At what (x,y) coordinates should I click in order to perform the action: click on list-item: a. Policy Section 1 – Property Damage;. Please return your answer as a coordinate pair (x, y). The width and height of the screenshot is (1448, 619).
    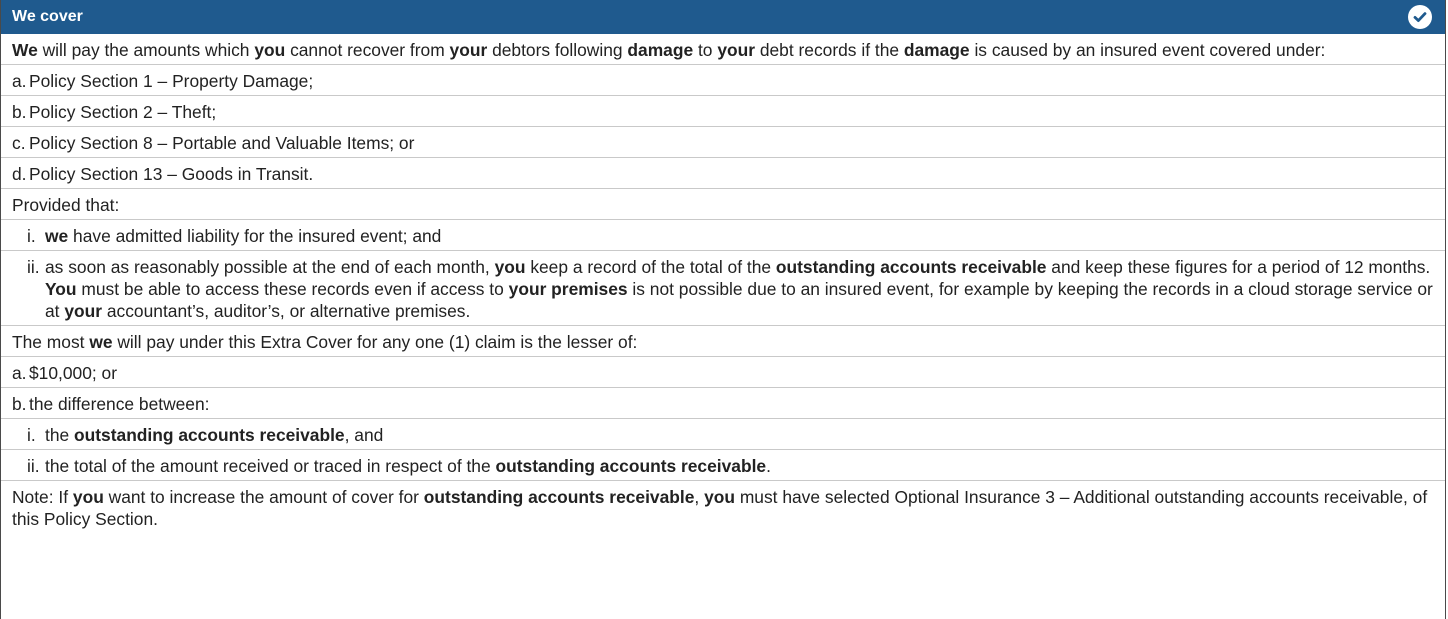
    Looking at the image, I should click on (723, 79).